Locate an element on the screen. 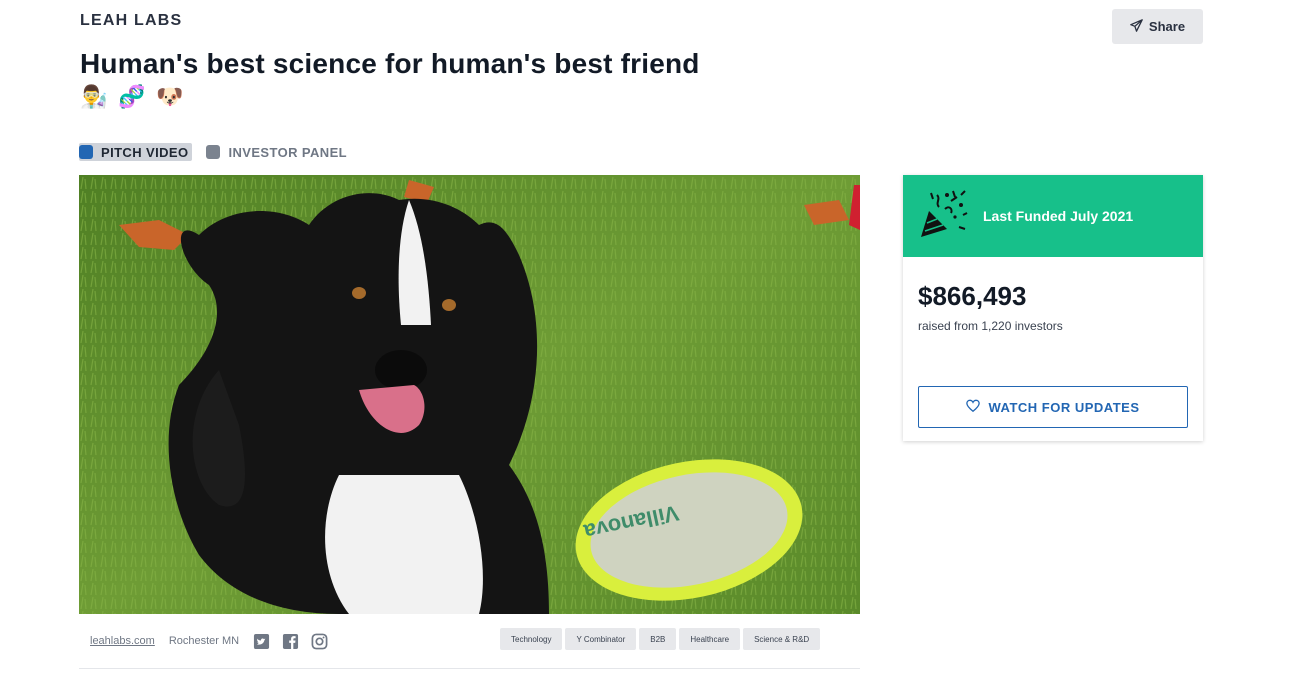  dna-emoji: 🧬 is located at coordinates (132, 97).